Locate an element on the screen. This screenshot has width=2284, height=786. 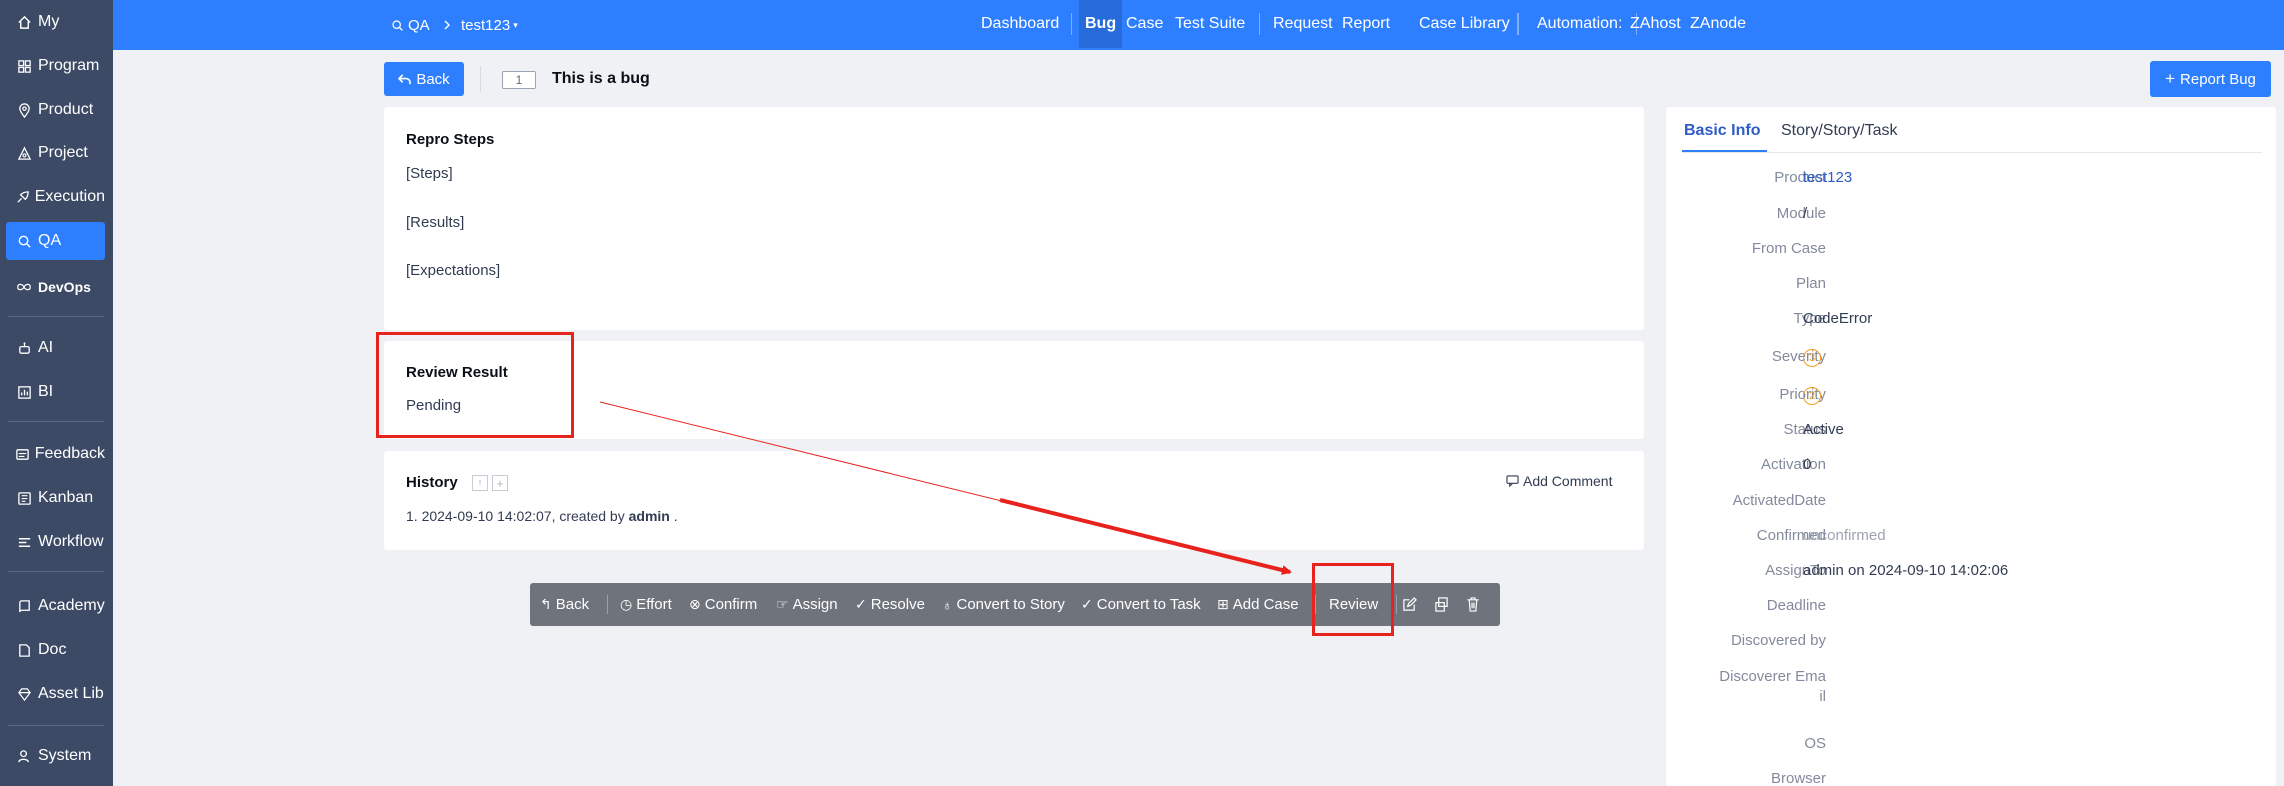
action-effort-button: ◷ Effort is located at coordinates (646, 604).